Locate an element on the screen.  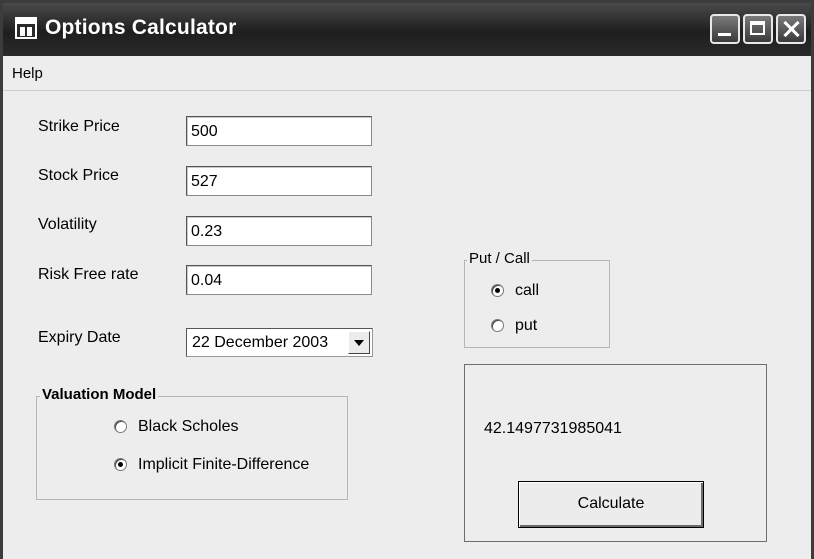
put-call-group: Put / Call call put is located at coordinates (537, 299).